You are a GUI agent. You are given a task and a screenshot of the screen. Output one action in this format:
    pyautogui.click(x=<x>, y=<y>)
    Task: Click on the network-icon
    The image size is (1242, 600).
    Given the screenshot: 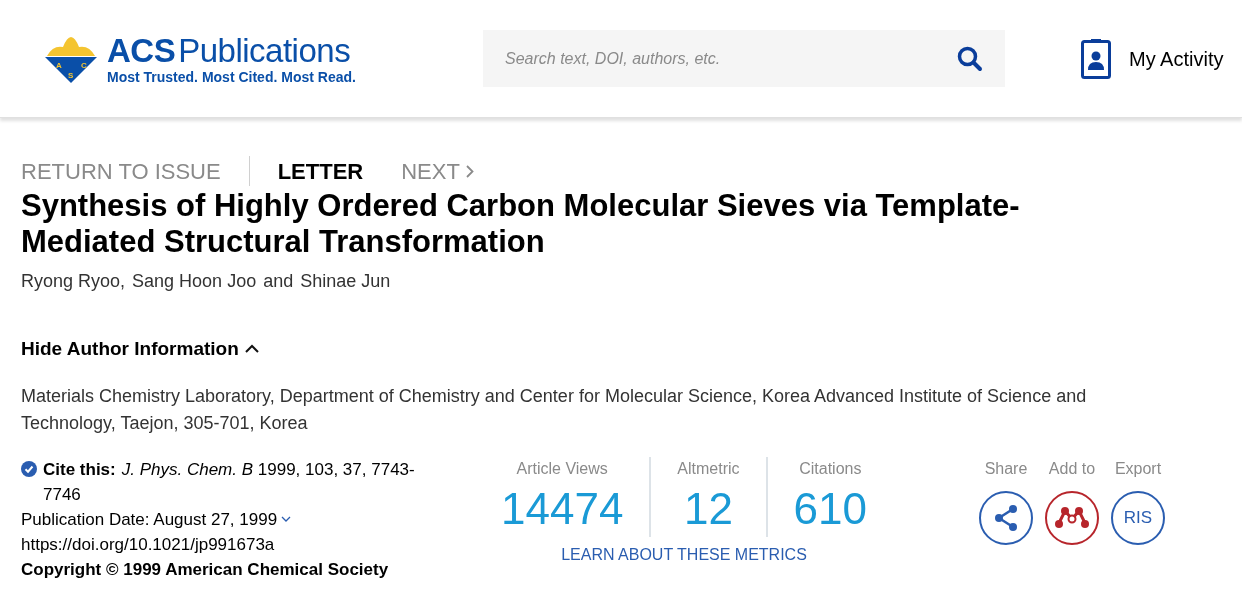 What is the action you would take?
    pyautogui.click(x=1072, y=517)
    